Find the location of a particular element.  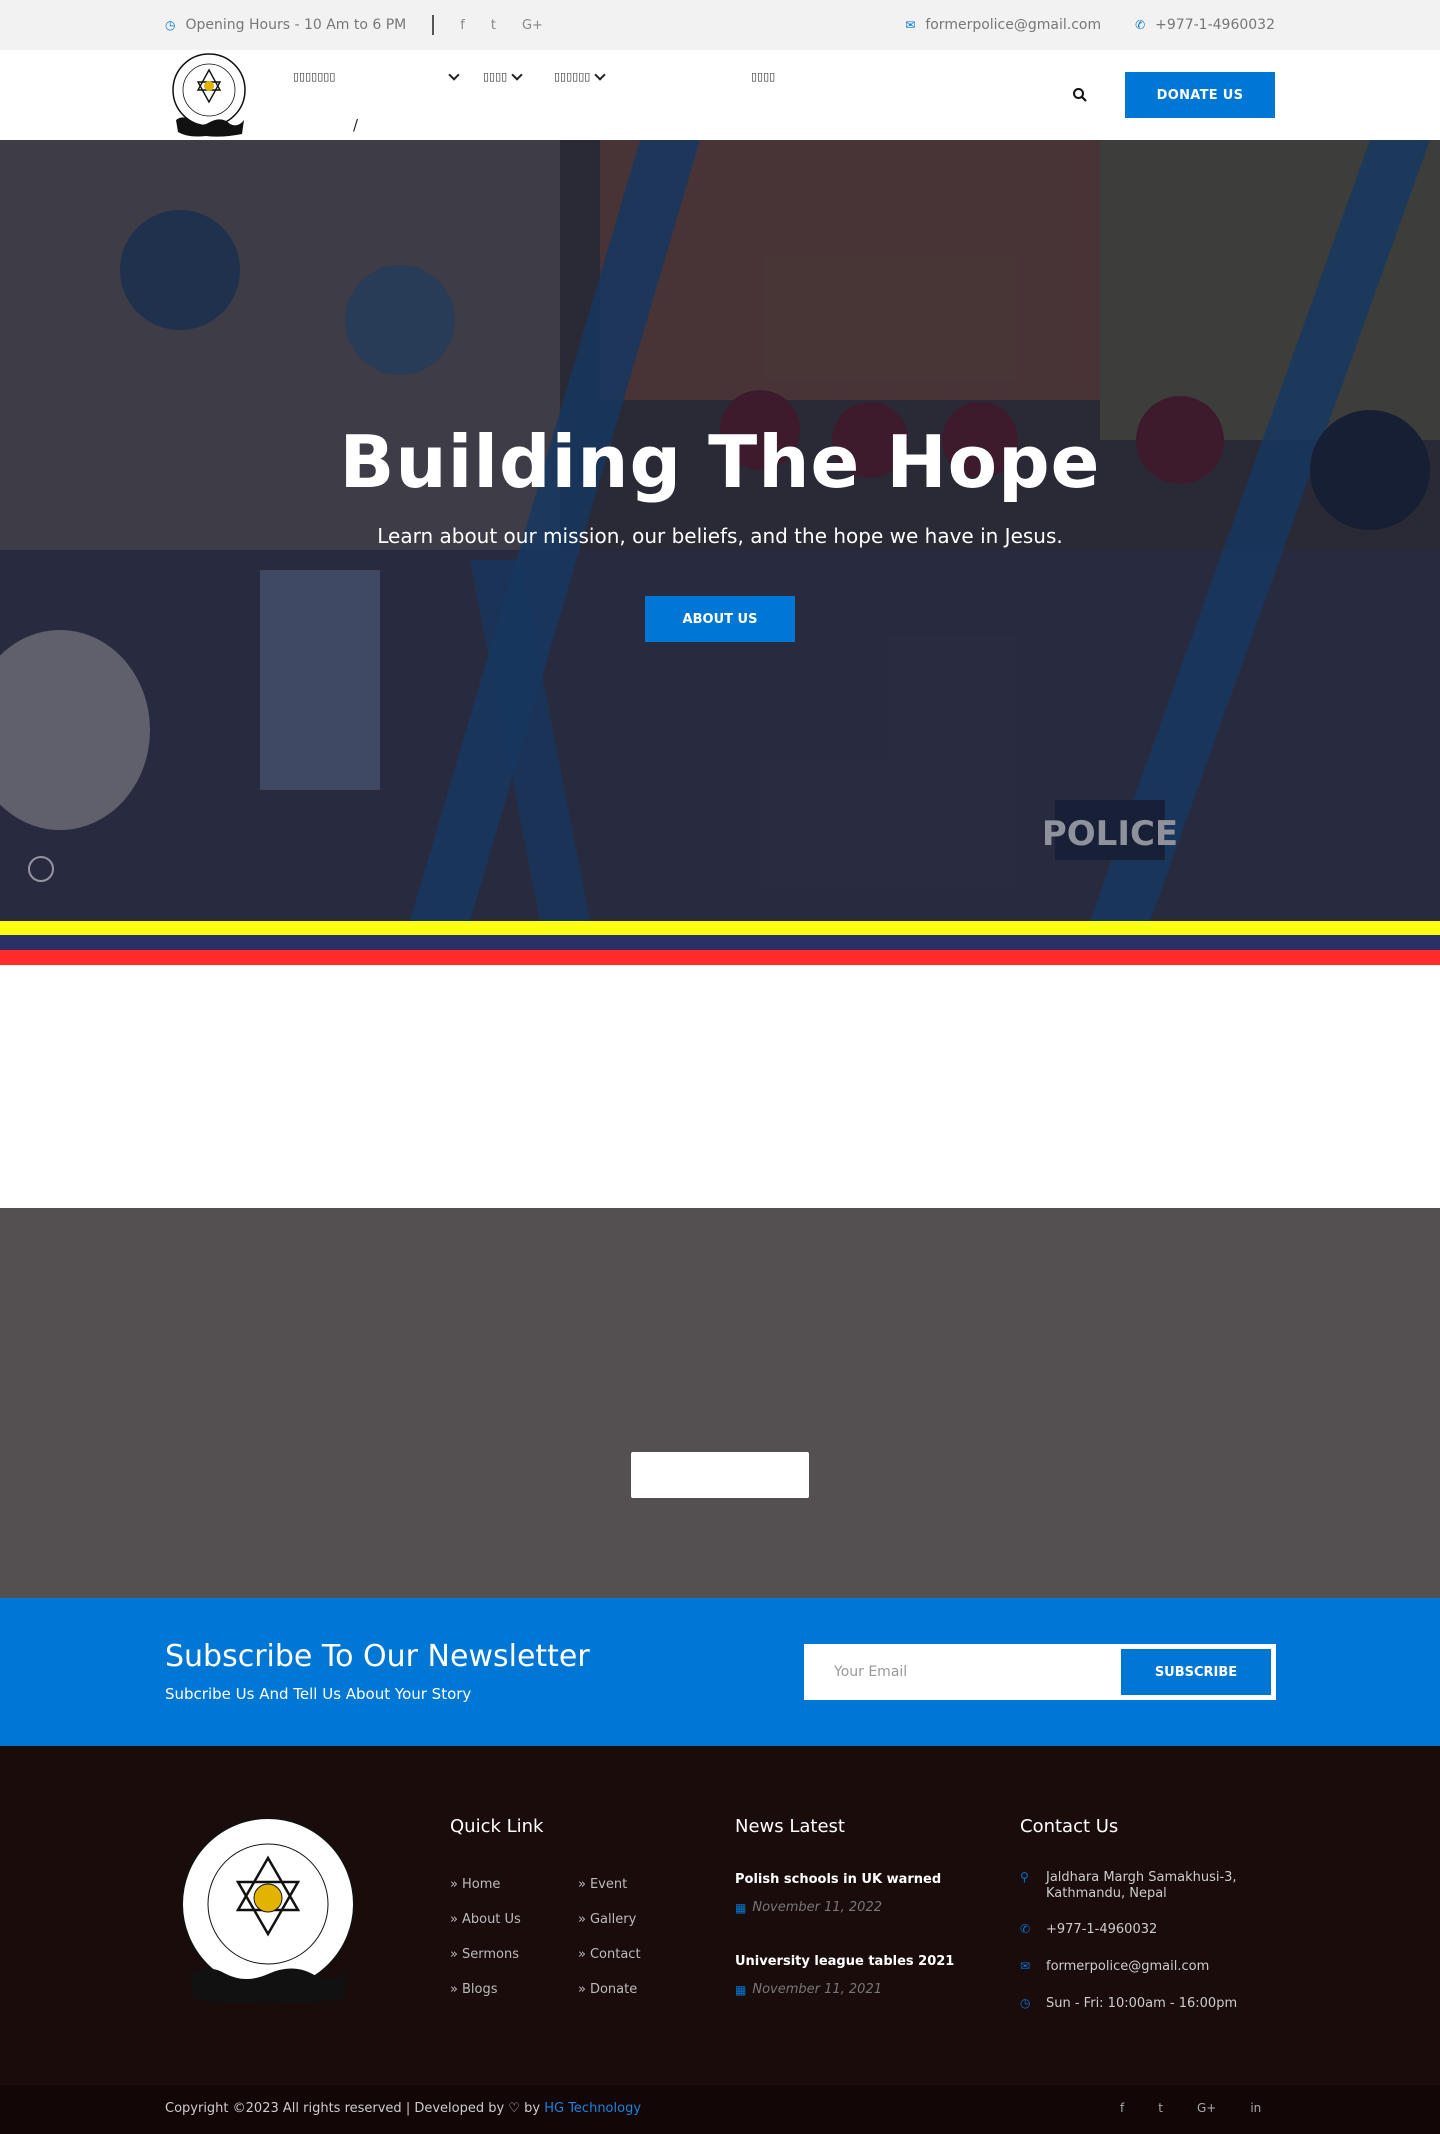

main-navbar: ▯▯▯▯▯▯▯ ▯▯▯▯ ▯▯▯▯▯▯ ▯▯▯▯ / DONATE US is located at coordinates (720, 95).